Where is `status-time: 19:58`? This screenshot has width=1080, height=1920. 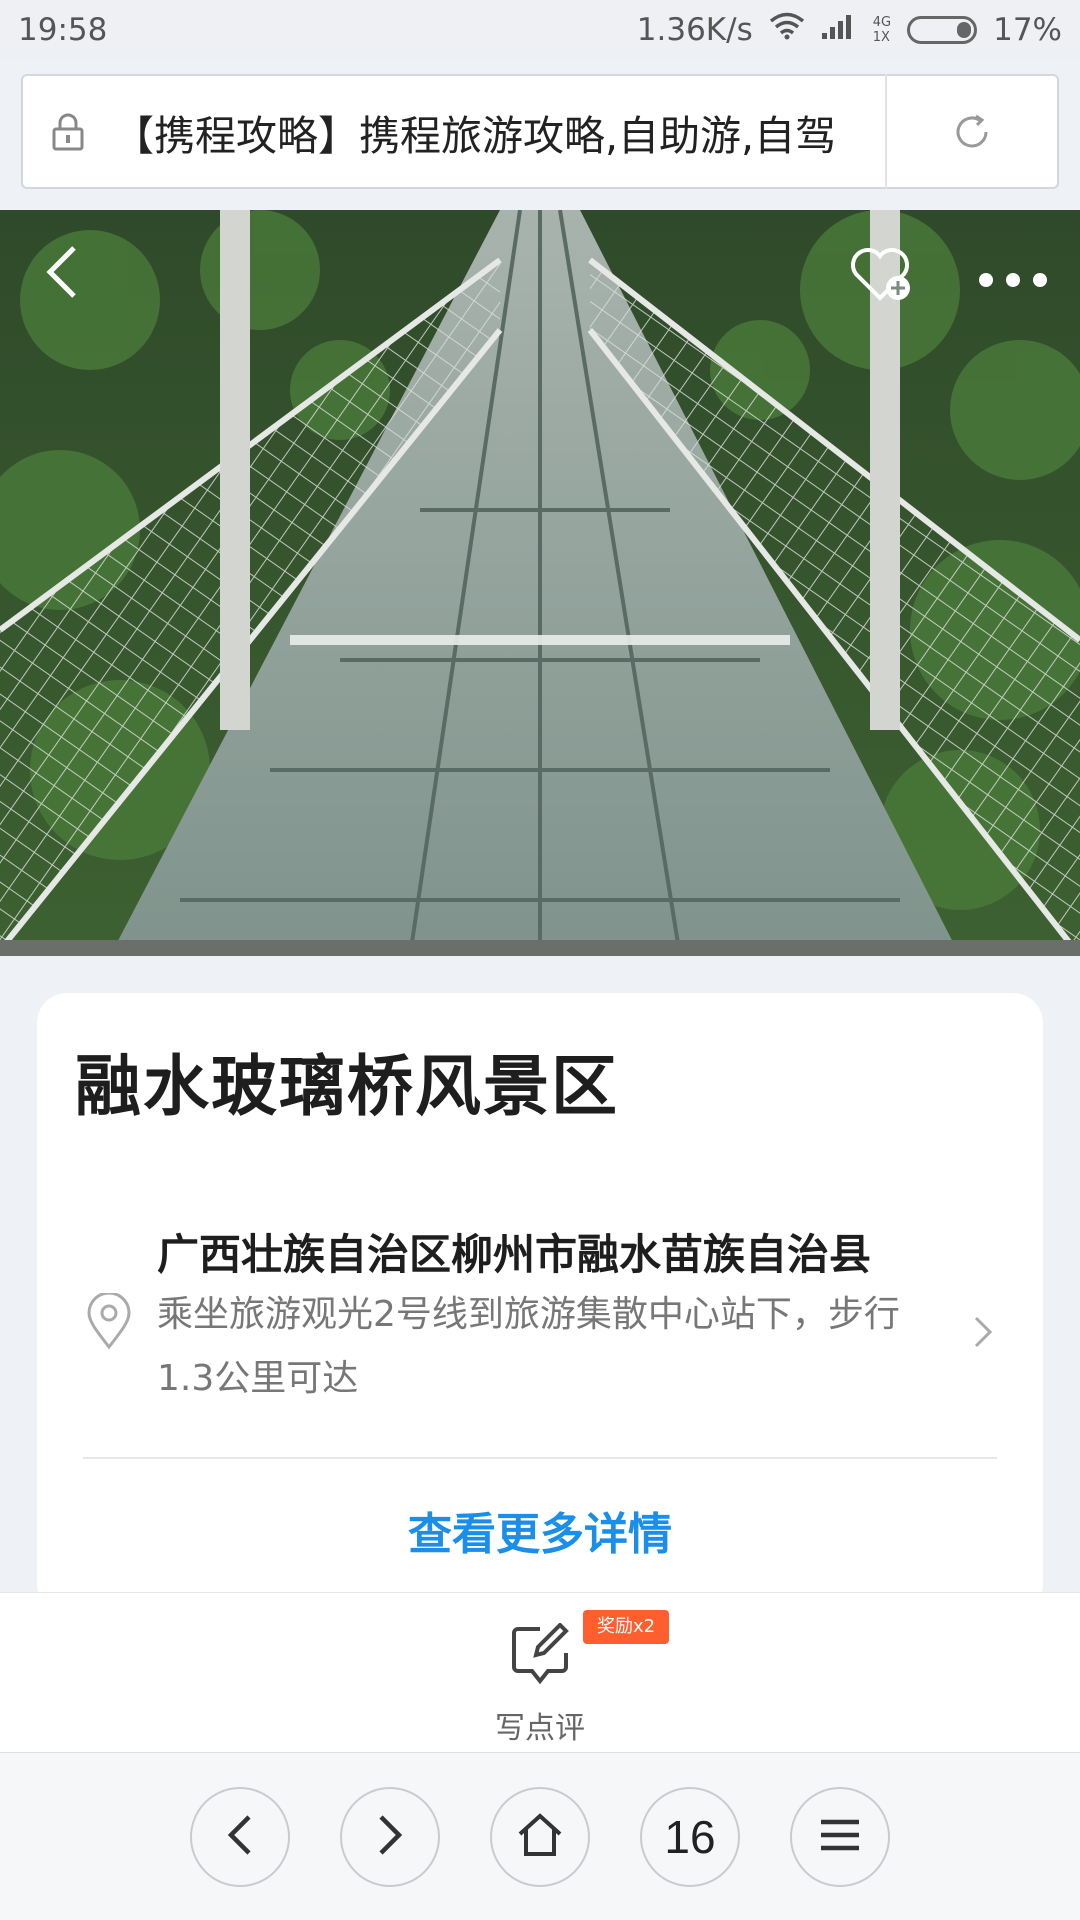
status-time: 19:58 is located at coordinates (63, 30).